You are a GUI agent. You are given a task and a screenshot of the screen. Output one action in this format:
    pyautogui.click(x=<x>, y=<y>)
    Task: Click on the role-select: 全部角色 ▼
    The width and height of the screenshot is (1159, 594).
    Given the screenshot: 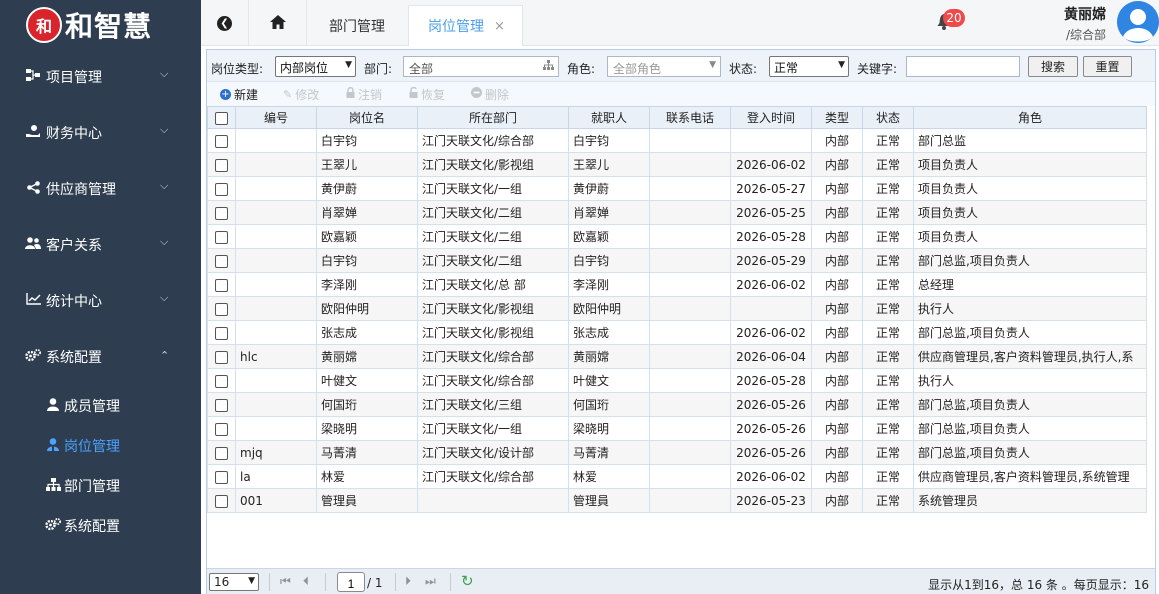 What is the action you would take?
    pyautogui.click(x=664, y=66)
    